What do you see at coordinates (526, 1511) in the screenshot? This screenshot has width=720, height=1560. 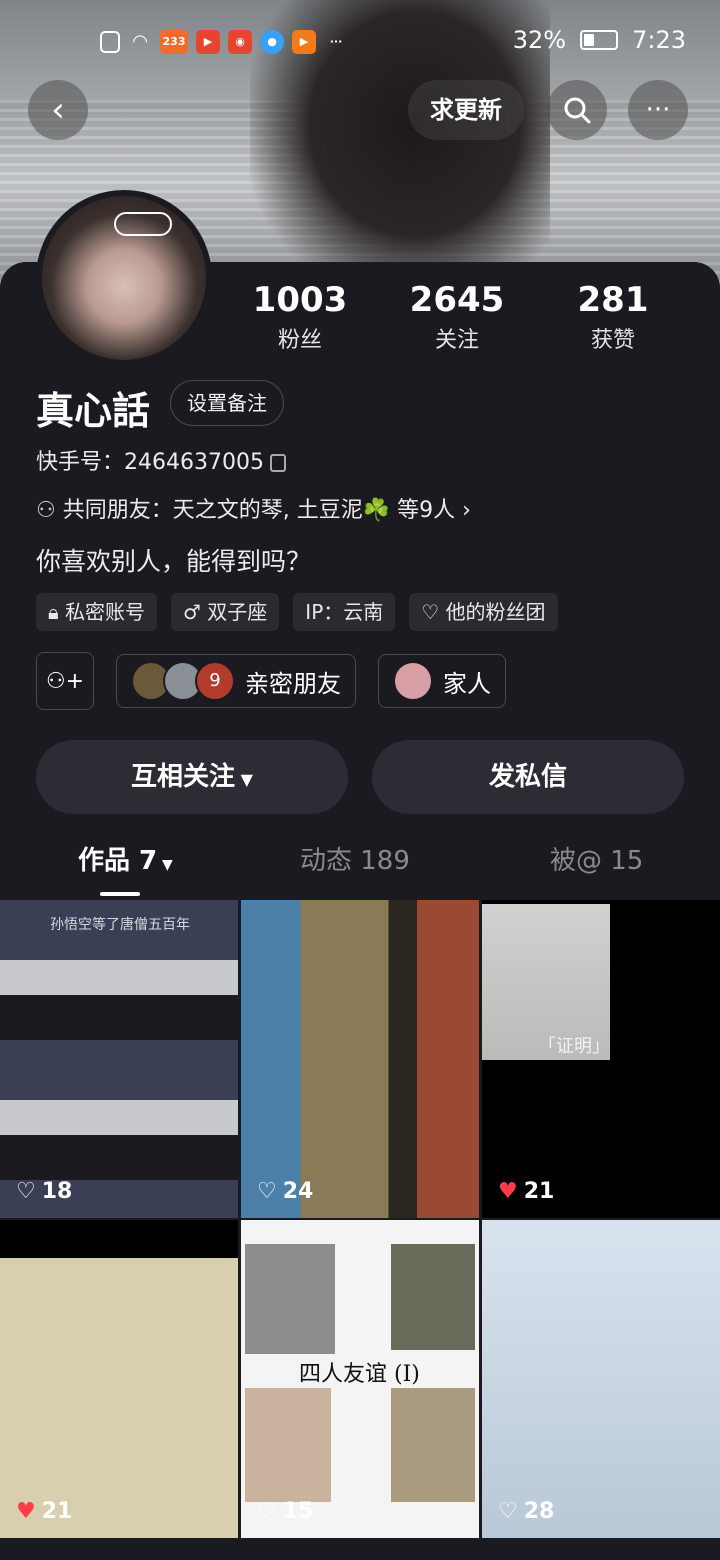 I see `post-likes: ♡ 28` at bounding box center [526, 1511].